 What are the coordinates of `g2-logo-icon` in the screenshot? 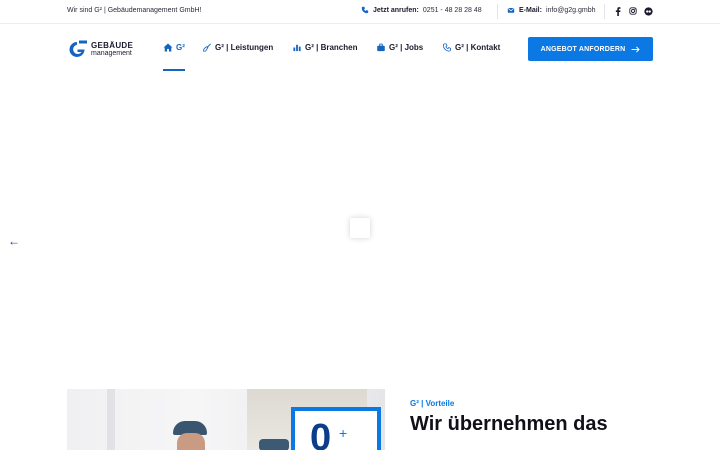 It's located at (78, 48).